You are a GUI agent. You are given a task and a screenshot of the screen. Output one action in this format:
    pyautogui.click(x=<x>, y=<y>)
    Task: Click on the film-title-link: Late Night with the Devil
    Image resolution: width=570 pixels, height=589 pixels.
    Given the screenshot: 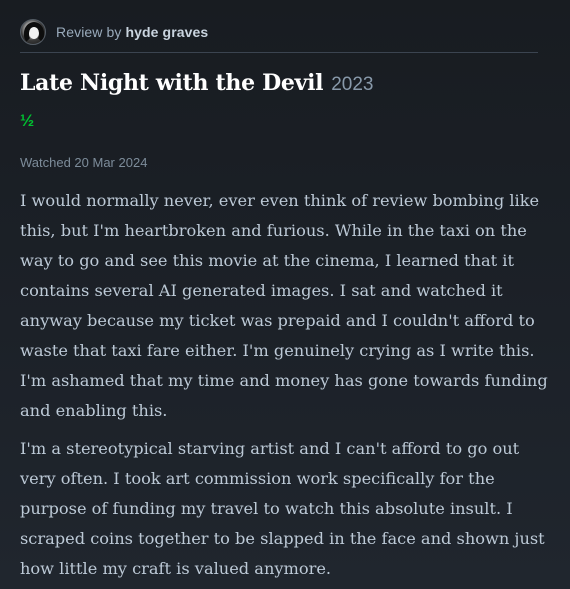 What is the action you would take?
    pyautogui.click(x=172, y=83)
    